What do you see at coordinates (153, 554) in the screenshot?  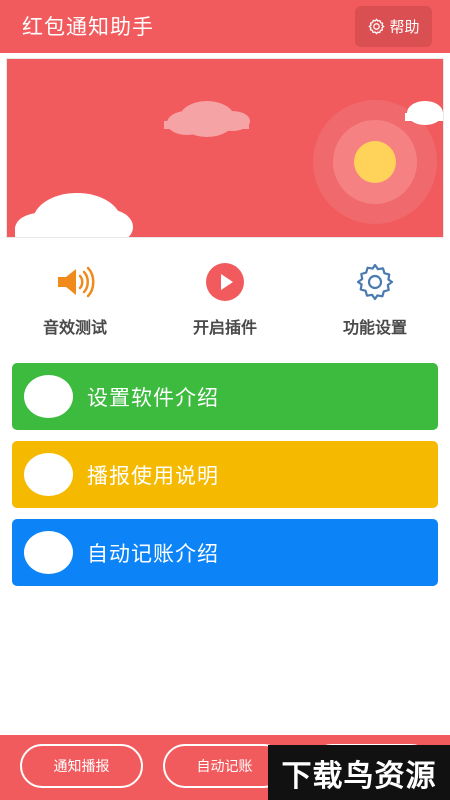 I see `card-label: 自动记账介绍` at bounding box center [153, 554].